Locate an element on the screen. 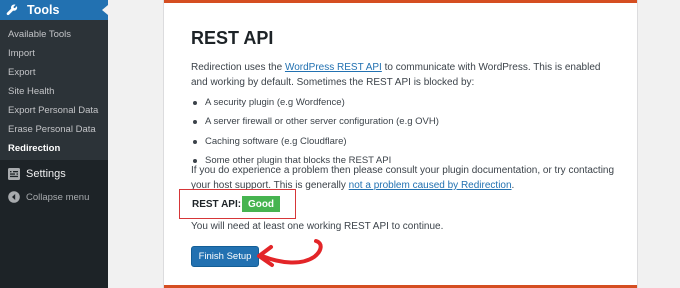 This screenshot has height=288, width=680. collapse-menu-label: Collapse menu is located at coordinates (58, 197).